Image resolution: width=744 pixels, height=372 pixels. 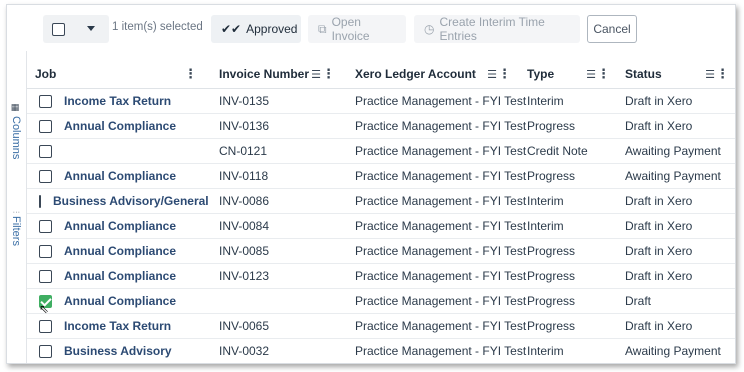 I want to click on job-cell, so click(x=116, y=151).